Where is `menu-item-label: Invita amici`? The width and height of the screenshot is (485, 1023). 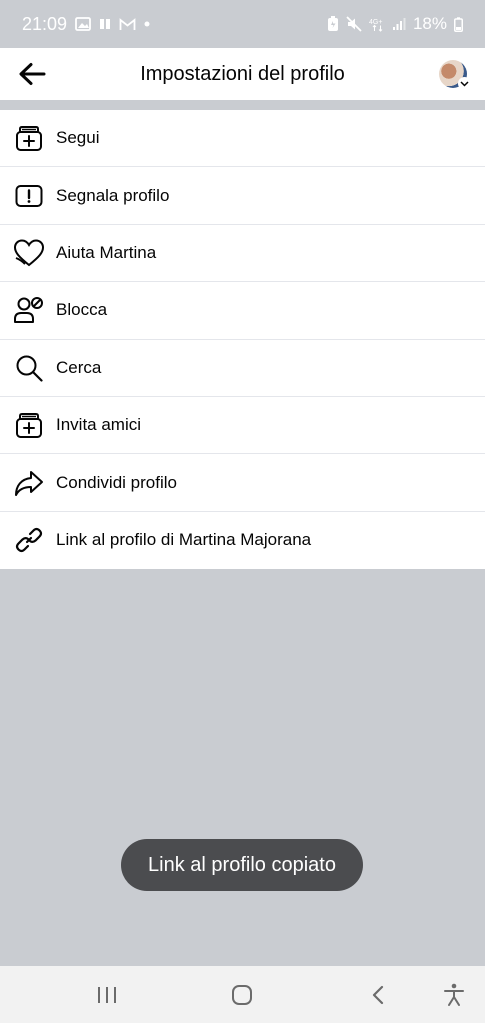 menu-item-label: Invita amici is located at coordinates (99, 425).